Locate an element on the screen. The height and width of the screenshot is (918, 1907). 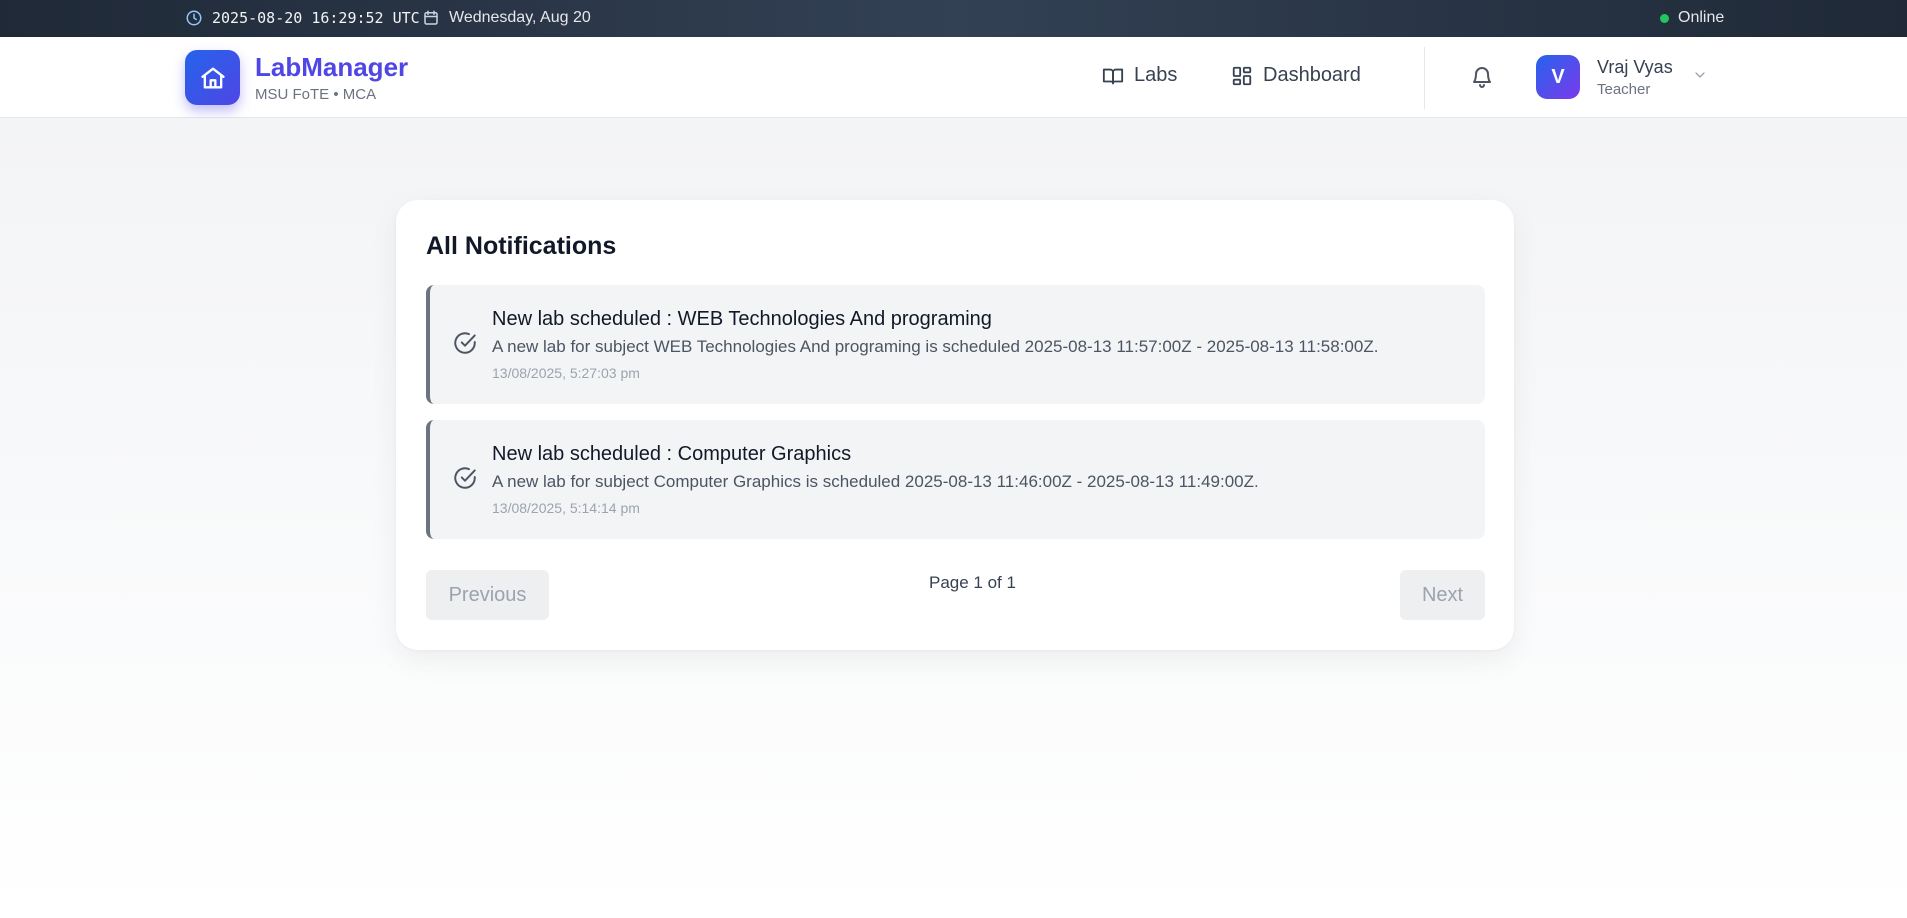
next-page-button: Next is located at coordinates (1442, 595).